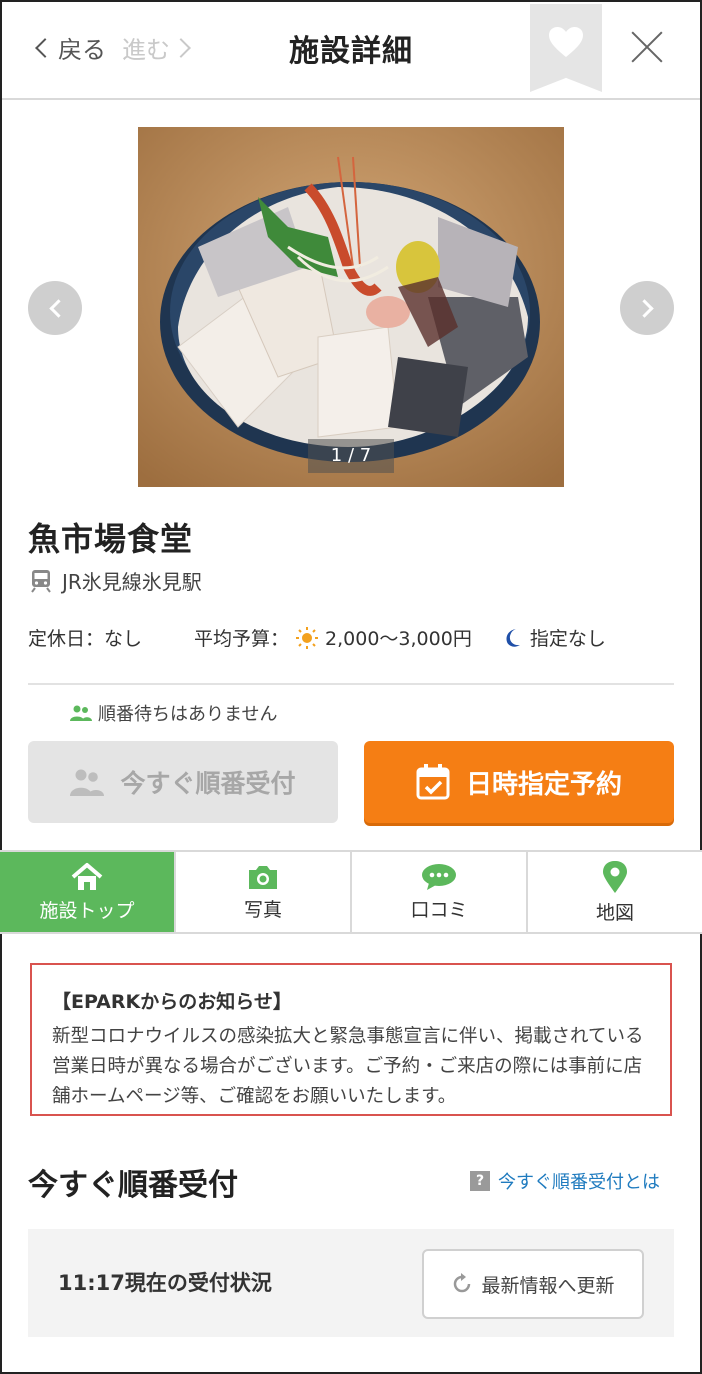 The image size is (702, 1374). I want to click on queue-help-link: ? 今すぐ順番受付とは, so click(565, 1181).